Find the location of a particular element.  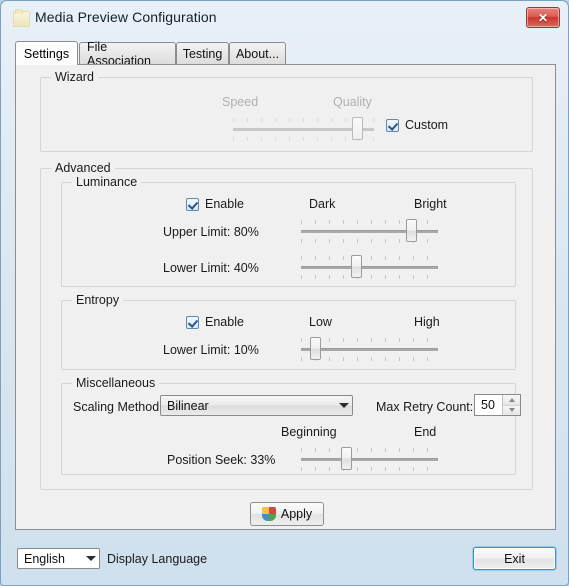

position-seek-label: Position Seek: 33% is located at coordinates (221, 460).